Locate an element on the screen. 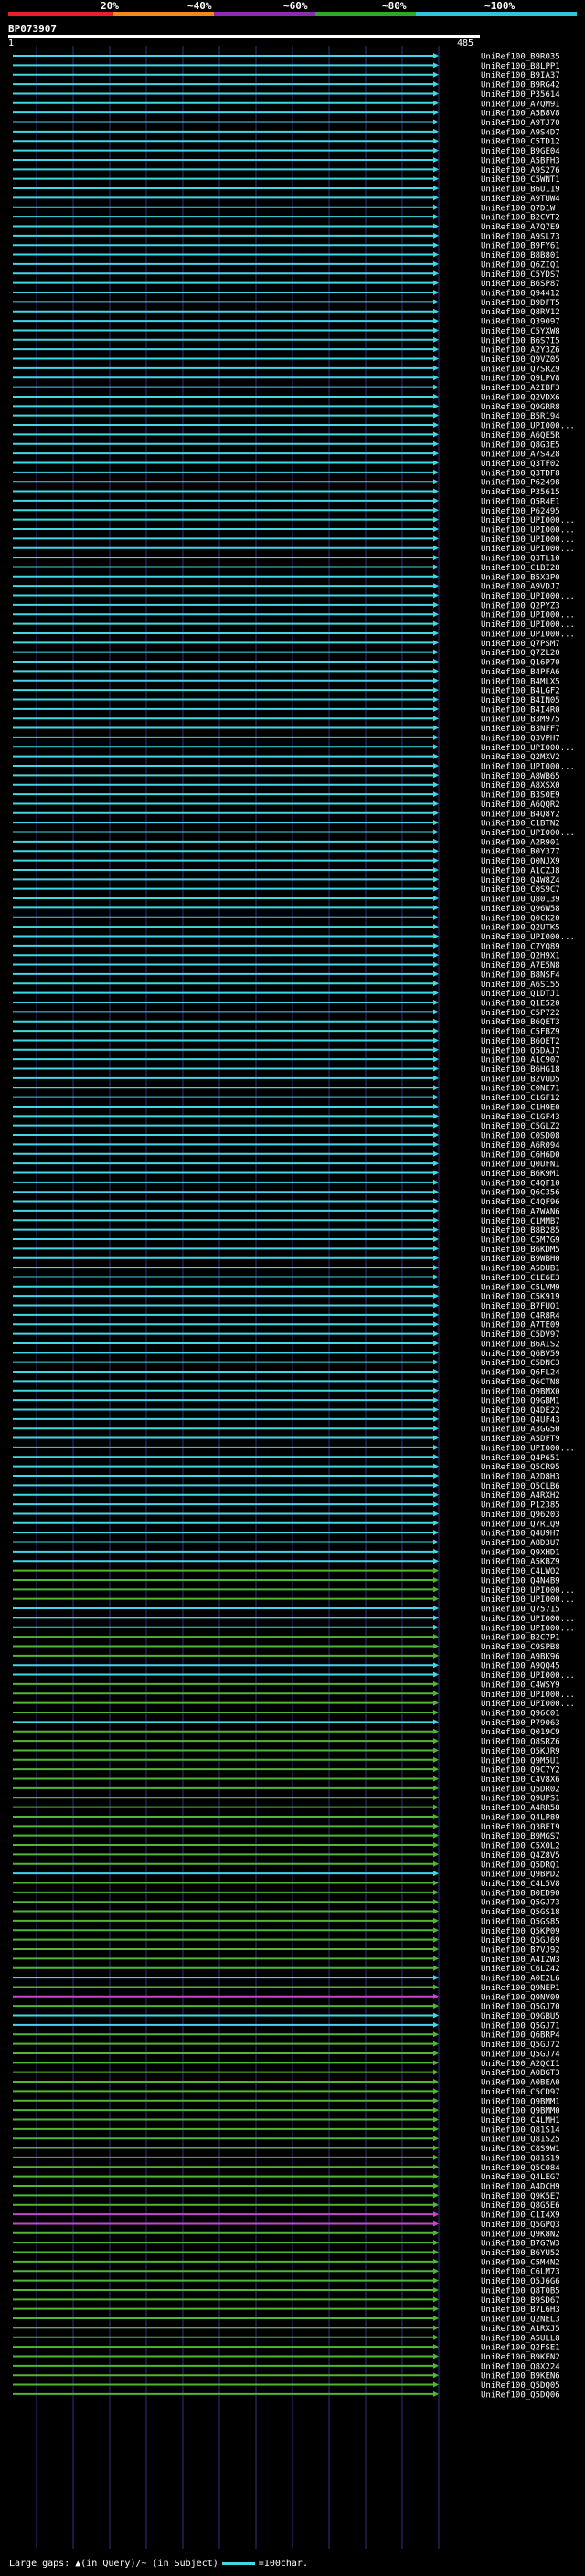 The height and width of the screenshot is (2576, 585). hit-label: UniRef100_Q9BMM0 is located at coordinates (520, 2111).